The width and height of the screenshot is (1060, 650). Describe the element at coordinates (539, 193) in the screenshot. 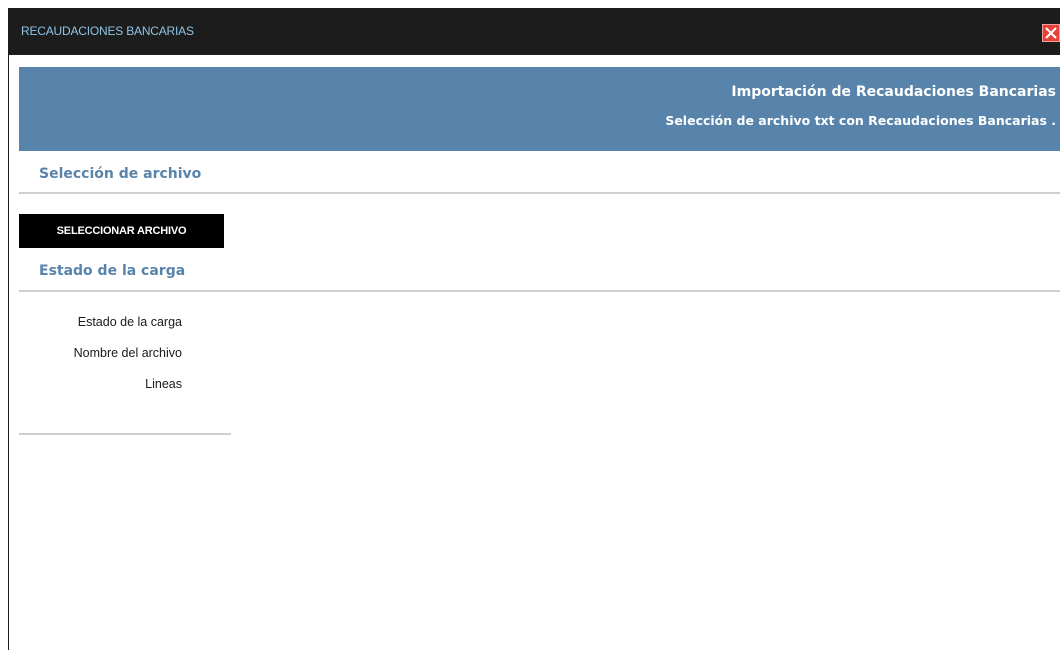

I see `file-section-divider` at that location.